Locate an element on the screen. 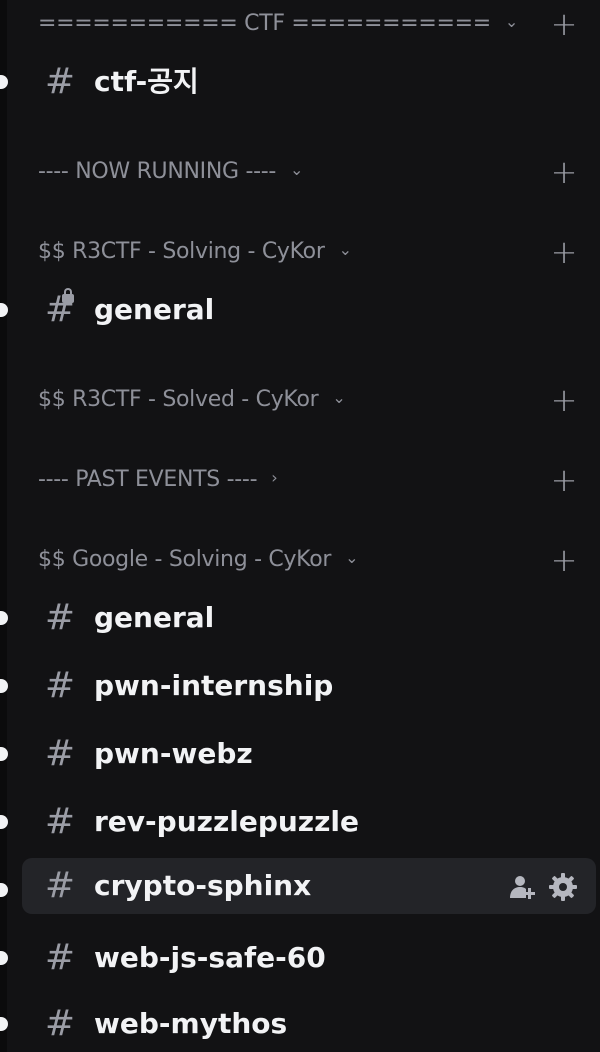 The width and height of the screenshot is (600, 1052). category-label: $$ R3CTF - Solved - CyKor ⌄ is located at coordinates (192, 400).